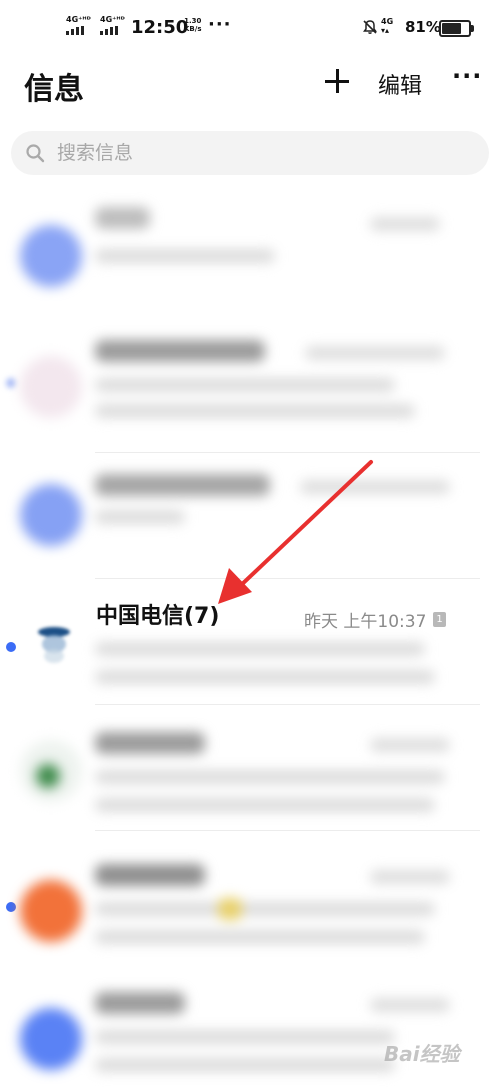 Image resolution: width=500 pixels, height=1092 pixels. What do you see at coordinates (112, 19) in the screenshot?
I see `sim2-label: 4G⁺ᴴᴰ` at bounding box center [112, 19].